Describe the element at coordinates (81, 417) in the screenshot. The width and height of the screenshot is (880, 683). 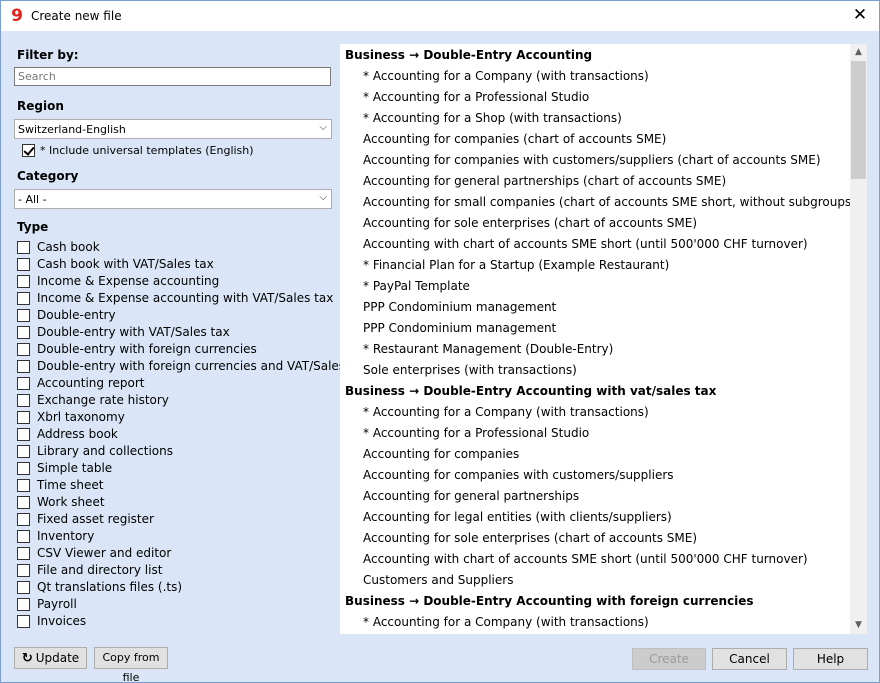
I see `type-option-label: Xbrl taxonomy` at that location.